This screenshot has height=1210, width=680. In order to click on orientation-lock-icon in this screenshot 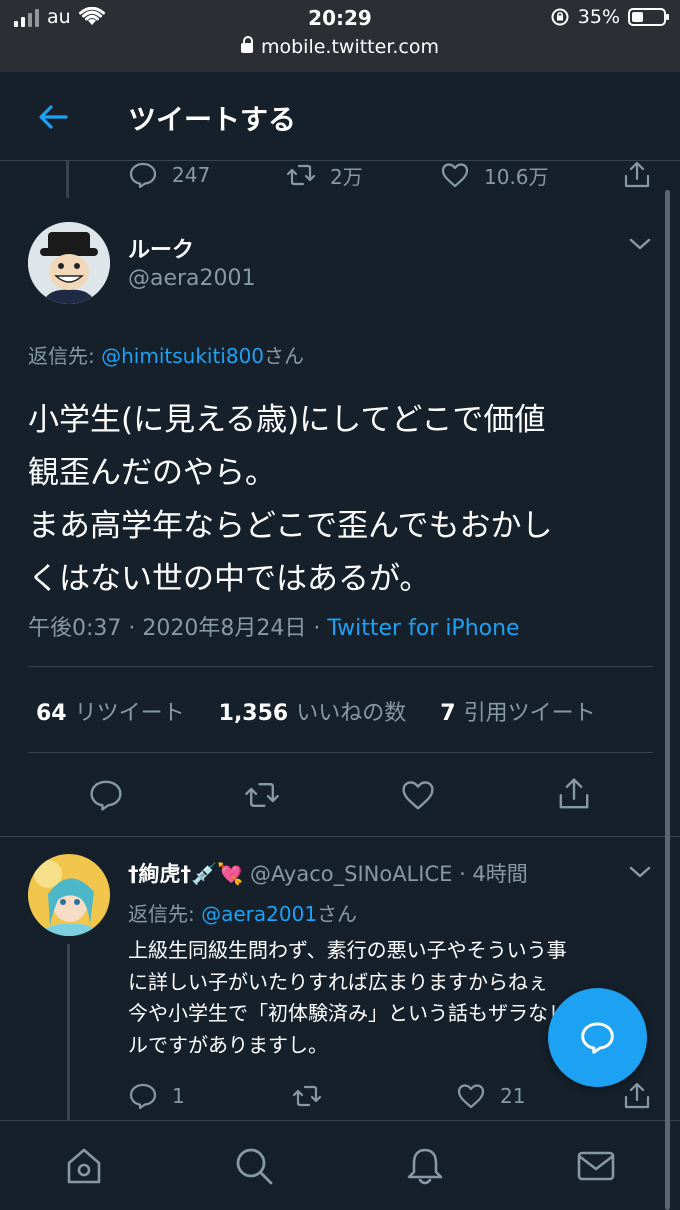, I will do `click(560, 17)`.